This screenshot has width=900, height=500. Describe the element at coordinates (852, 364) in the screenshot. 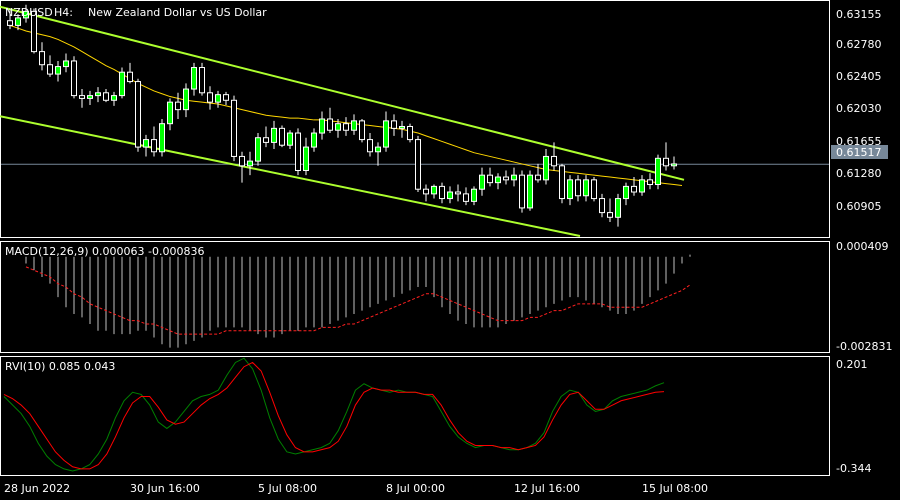

I see `rvi-tick: 0.201` at that location.